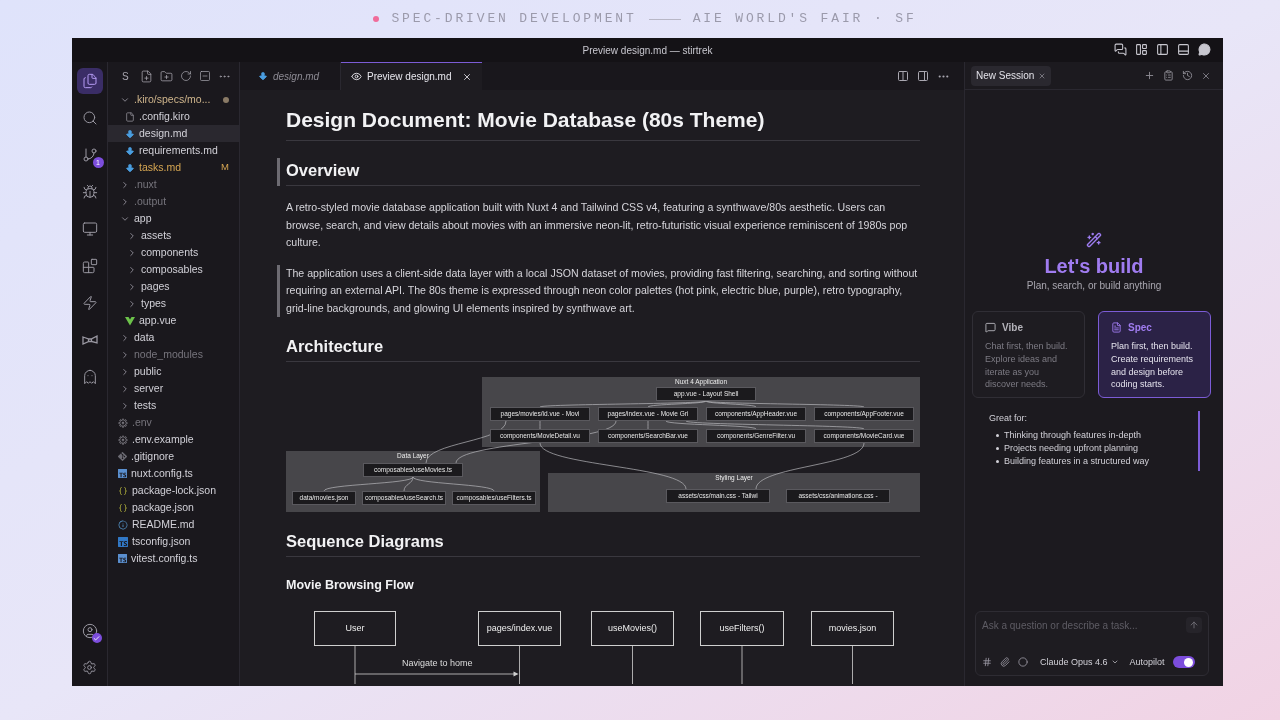 The width and height of the screenshot is (1280, 720). Describe the element at coordinates (173, 541) in the screenshot. I see `file-item: tsconfig.json` at that location.